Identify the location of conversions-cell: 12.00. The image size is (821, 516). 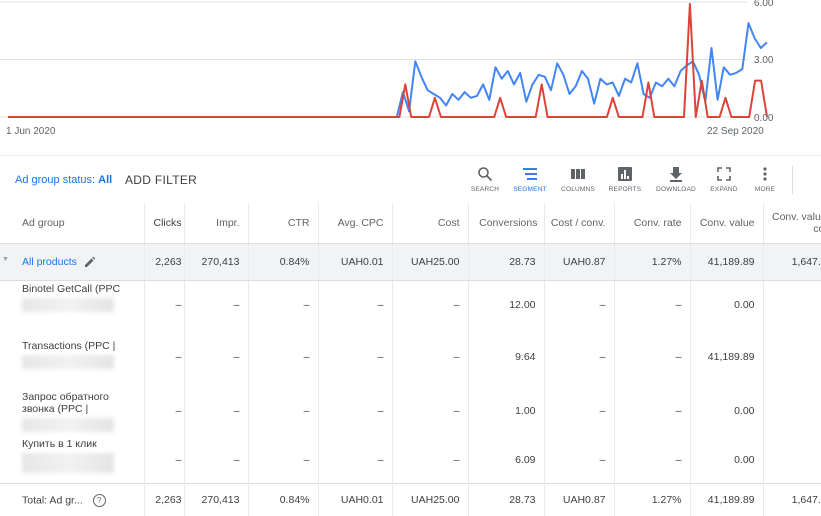
(506, 305).